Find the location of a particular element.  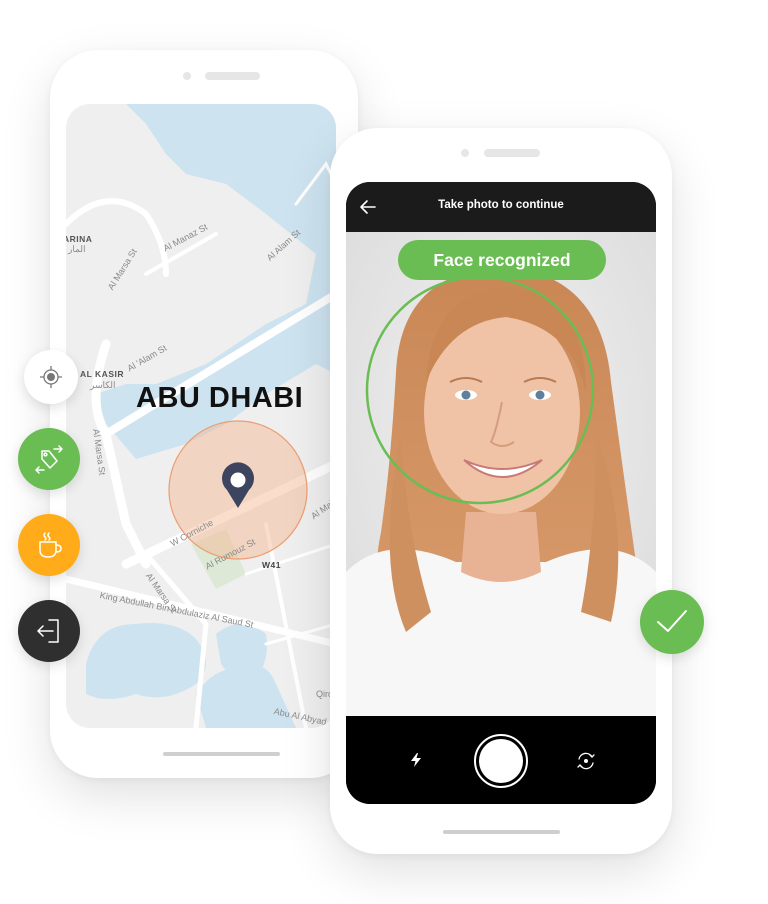

tag-swap-icon is located at coordinates (49, 459).